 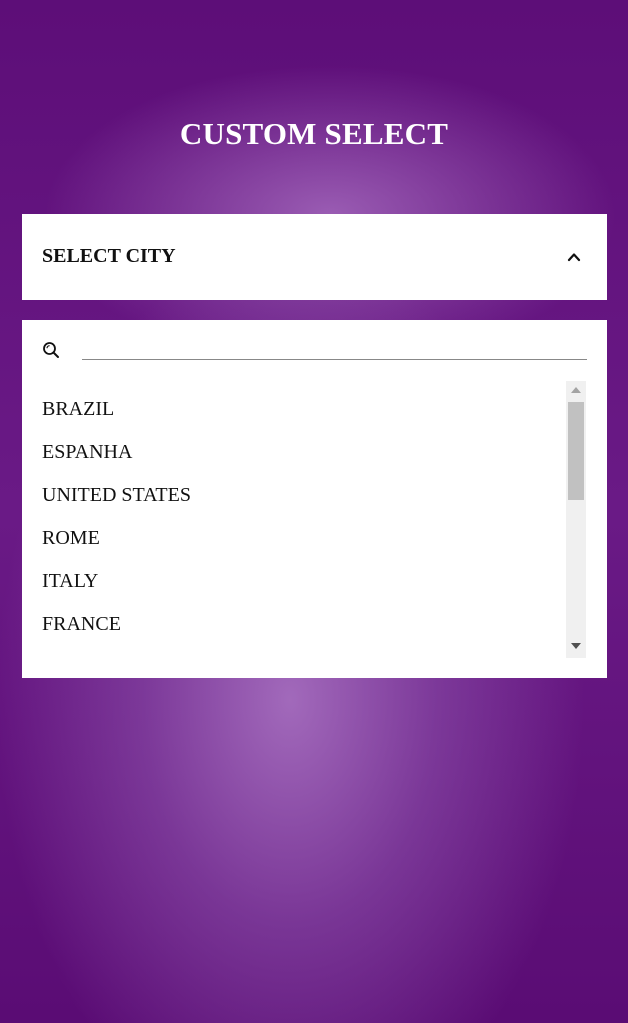 What do you see at coordinates (78, 409) in the screenshot?
I see `option-brazil: BRAZIL` at bounding box center [78, 409].